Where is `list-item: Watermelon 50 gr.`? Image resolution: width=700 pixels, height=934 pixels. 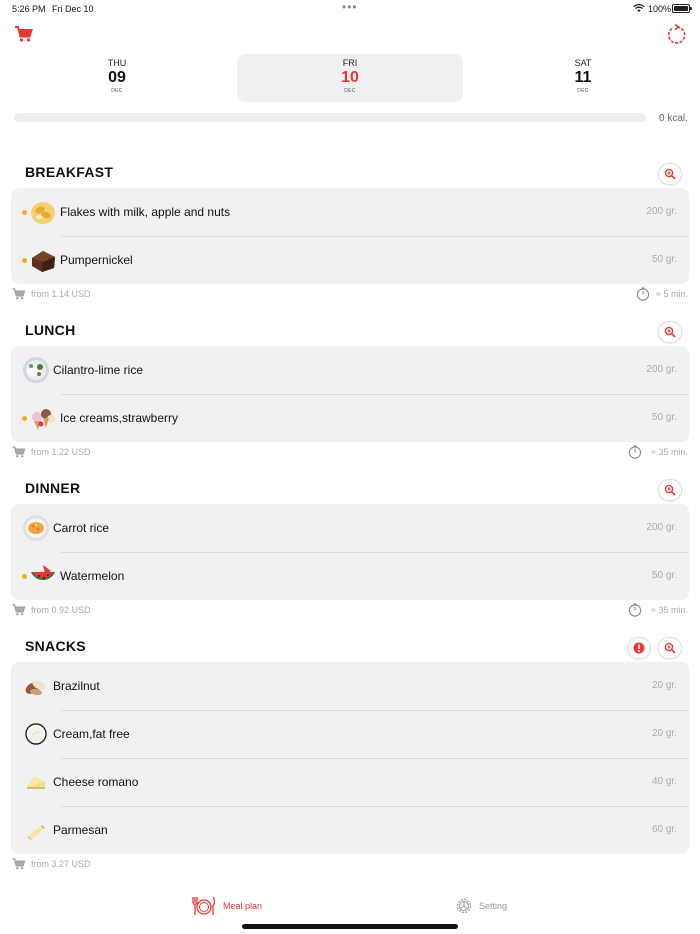 list-item: Watermelon 50 gr. is located at coordinates (350, 576).